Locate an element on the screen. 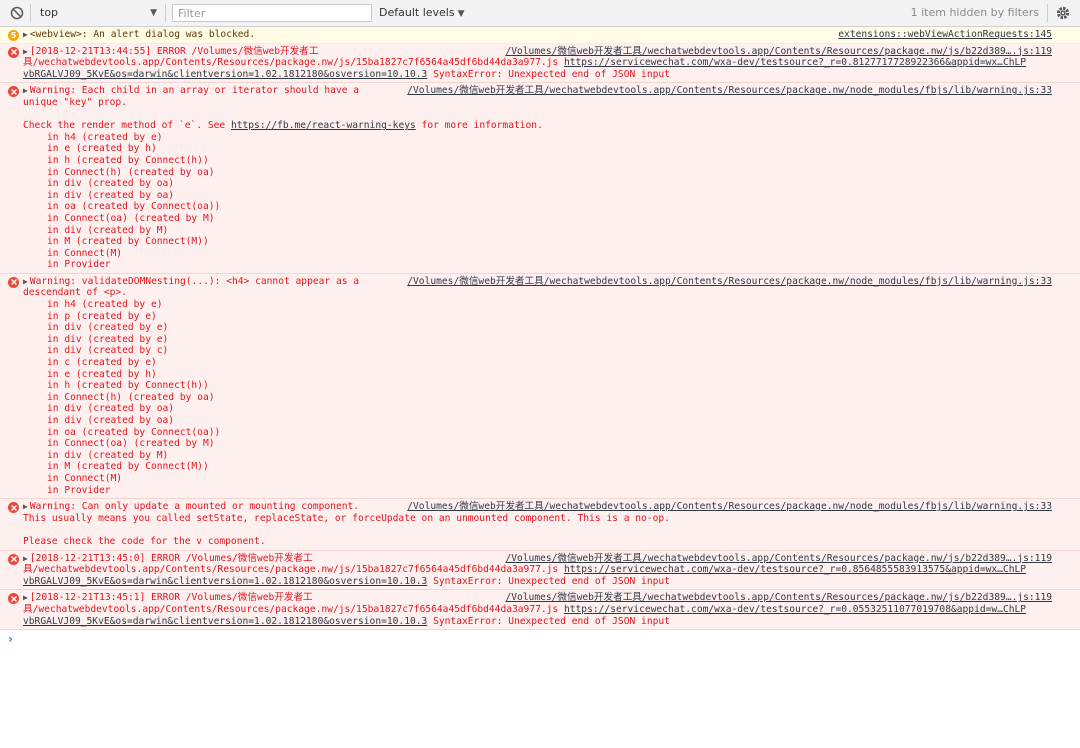  stack-frame: in p (created by e) is located at coordinates (102, 316).